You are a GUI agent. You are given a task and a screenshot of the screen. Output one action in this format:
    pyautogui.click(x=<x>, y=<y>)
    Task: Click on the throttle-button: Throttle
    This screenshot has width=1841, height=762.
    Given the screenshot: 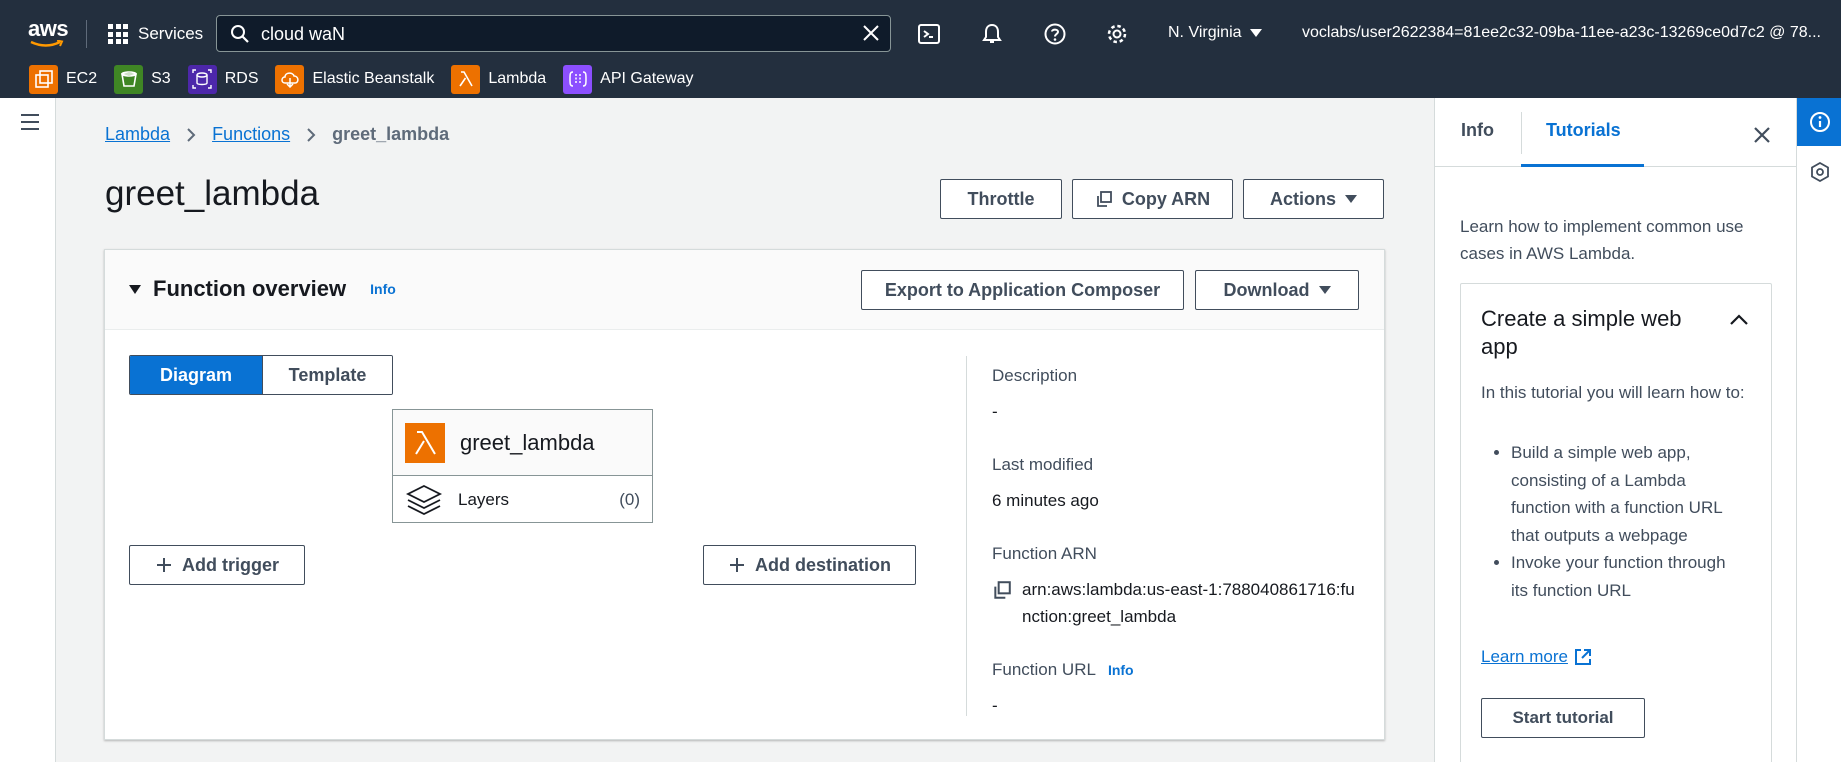 What is the action you would take?
    pyautogui.click(x=1001, y=199)
    